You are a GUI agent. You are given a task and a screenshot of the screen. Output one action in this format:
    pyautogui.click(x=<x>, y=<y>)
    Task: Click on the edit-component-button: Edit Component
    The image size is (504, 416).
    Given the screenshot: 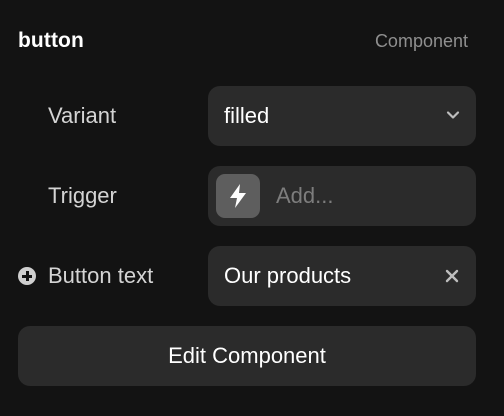 What is the action you would take?
    pyautogui.click(x=247, y=356)
    